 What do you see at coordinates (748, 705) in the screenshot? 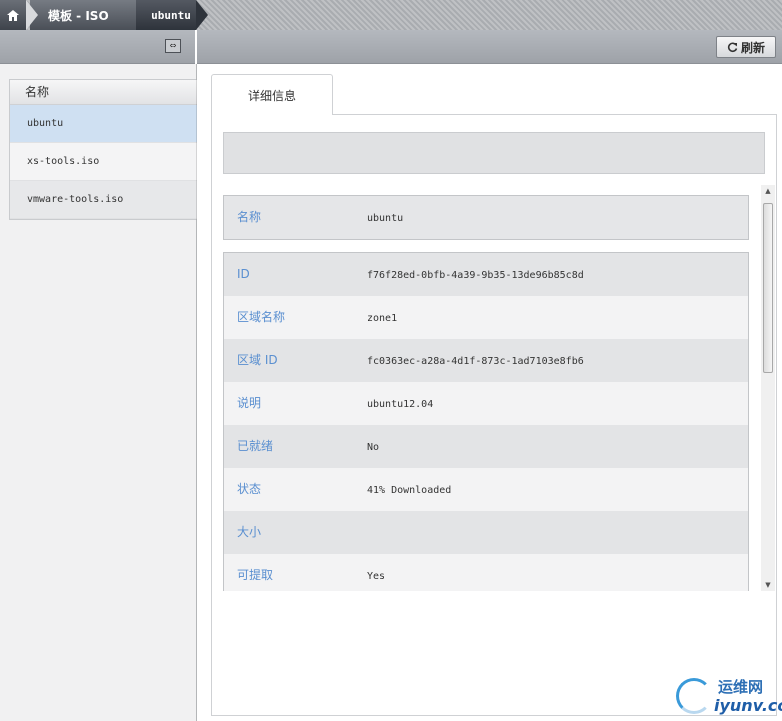
I see `watermark-text-en: iyunv.com` at bounding box center [748, 705].